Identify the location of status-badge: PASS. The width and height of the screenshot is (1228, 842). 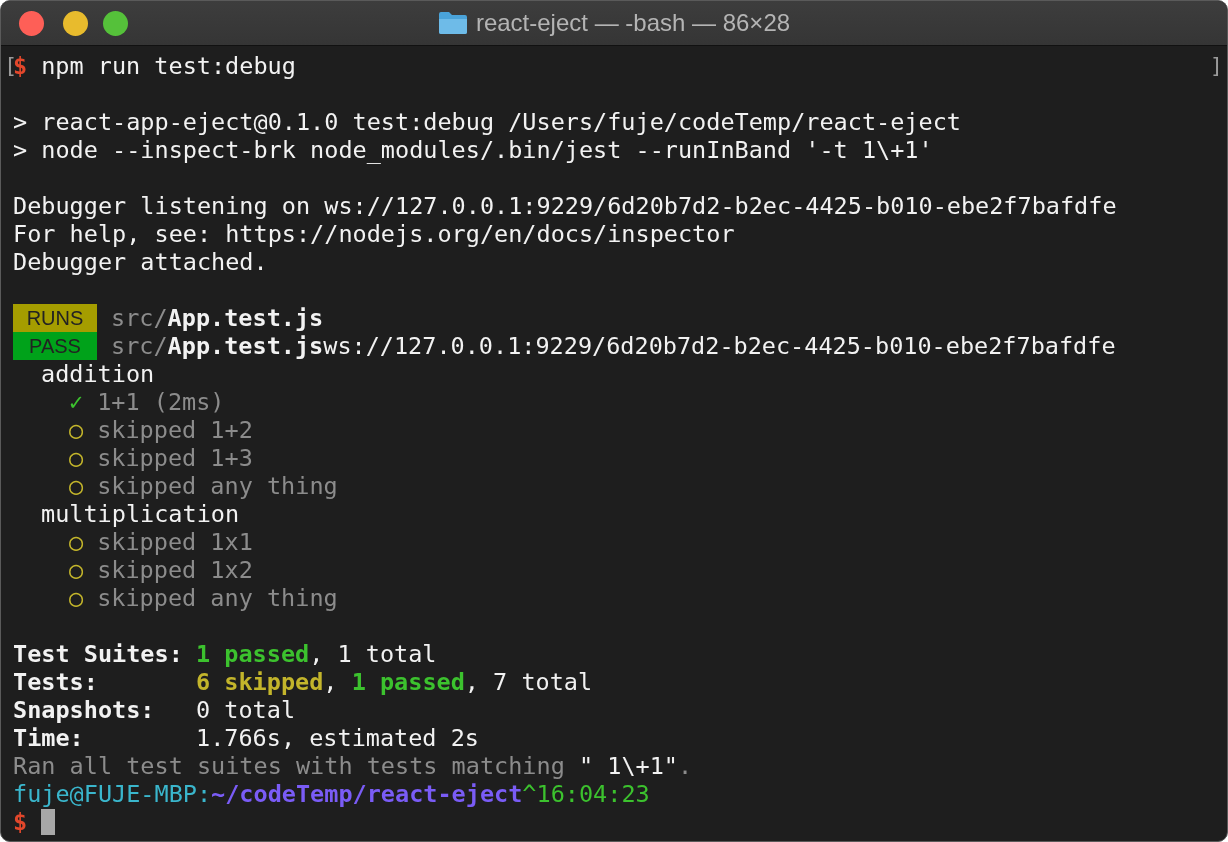
(55, 346).